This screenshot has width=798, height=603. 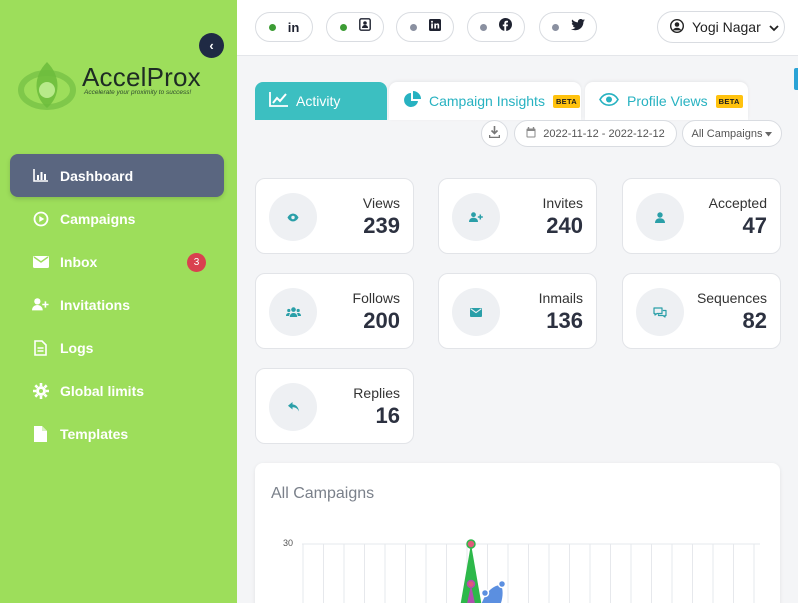 I want to click on chevron-down-icon, so click(x=774, y=27).